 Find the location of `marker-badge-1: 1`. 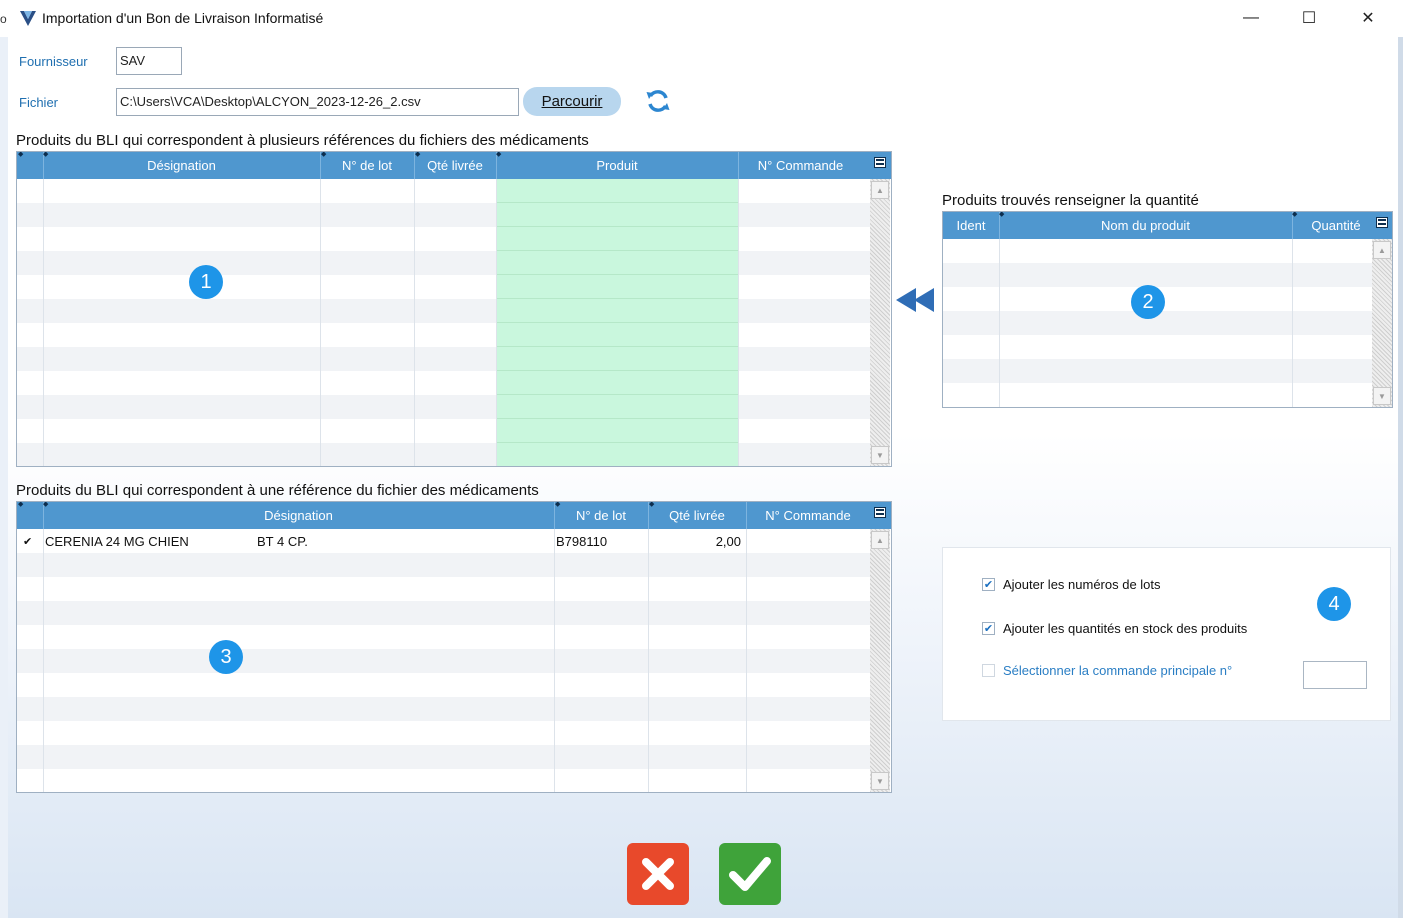

marker-badge-1: 1 is located at coordinates (206, 282).